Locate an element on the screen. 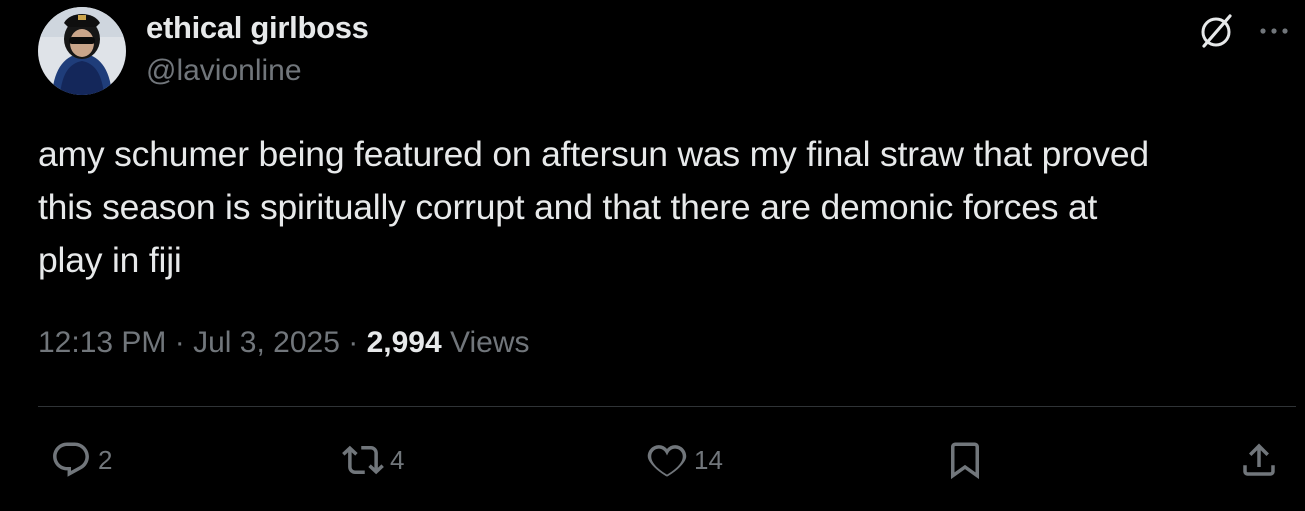 The height and width of the screenshot is (511, 1305). reply-count: 2 is located at coordinates (105, 459).